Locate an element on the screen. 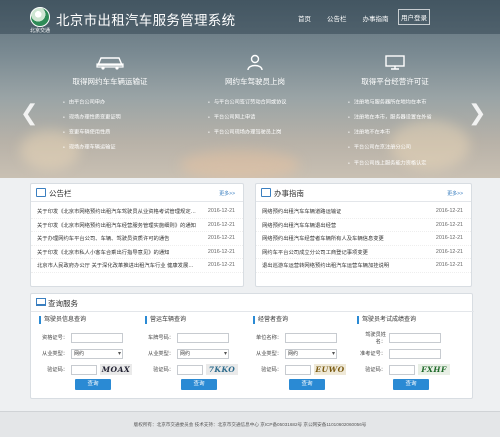 The image size is (500, 437). query-section-title: 经营者查询 is located at coordinates (308, 320).